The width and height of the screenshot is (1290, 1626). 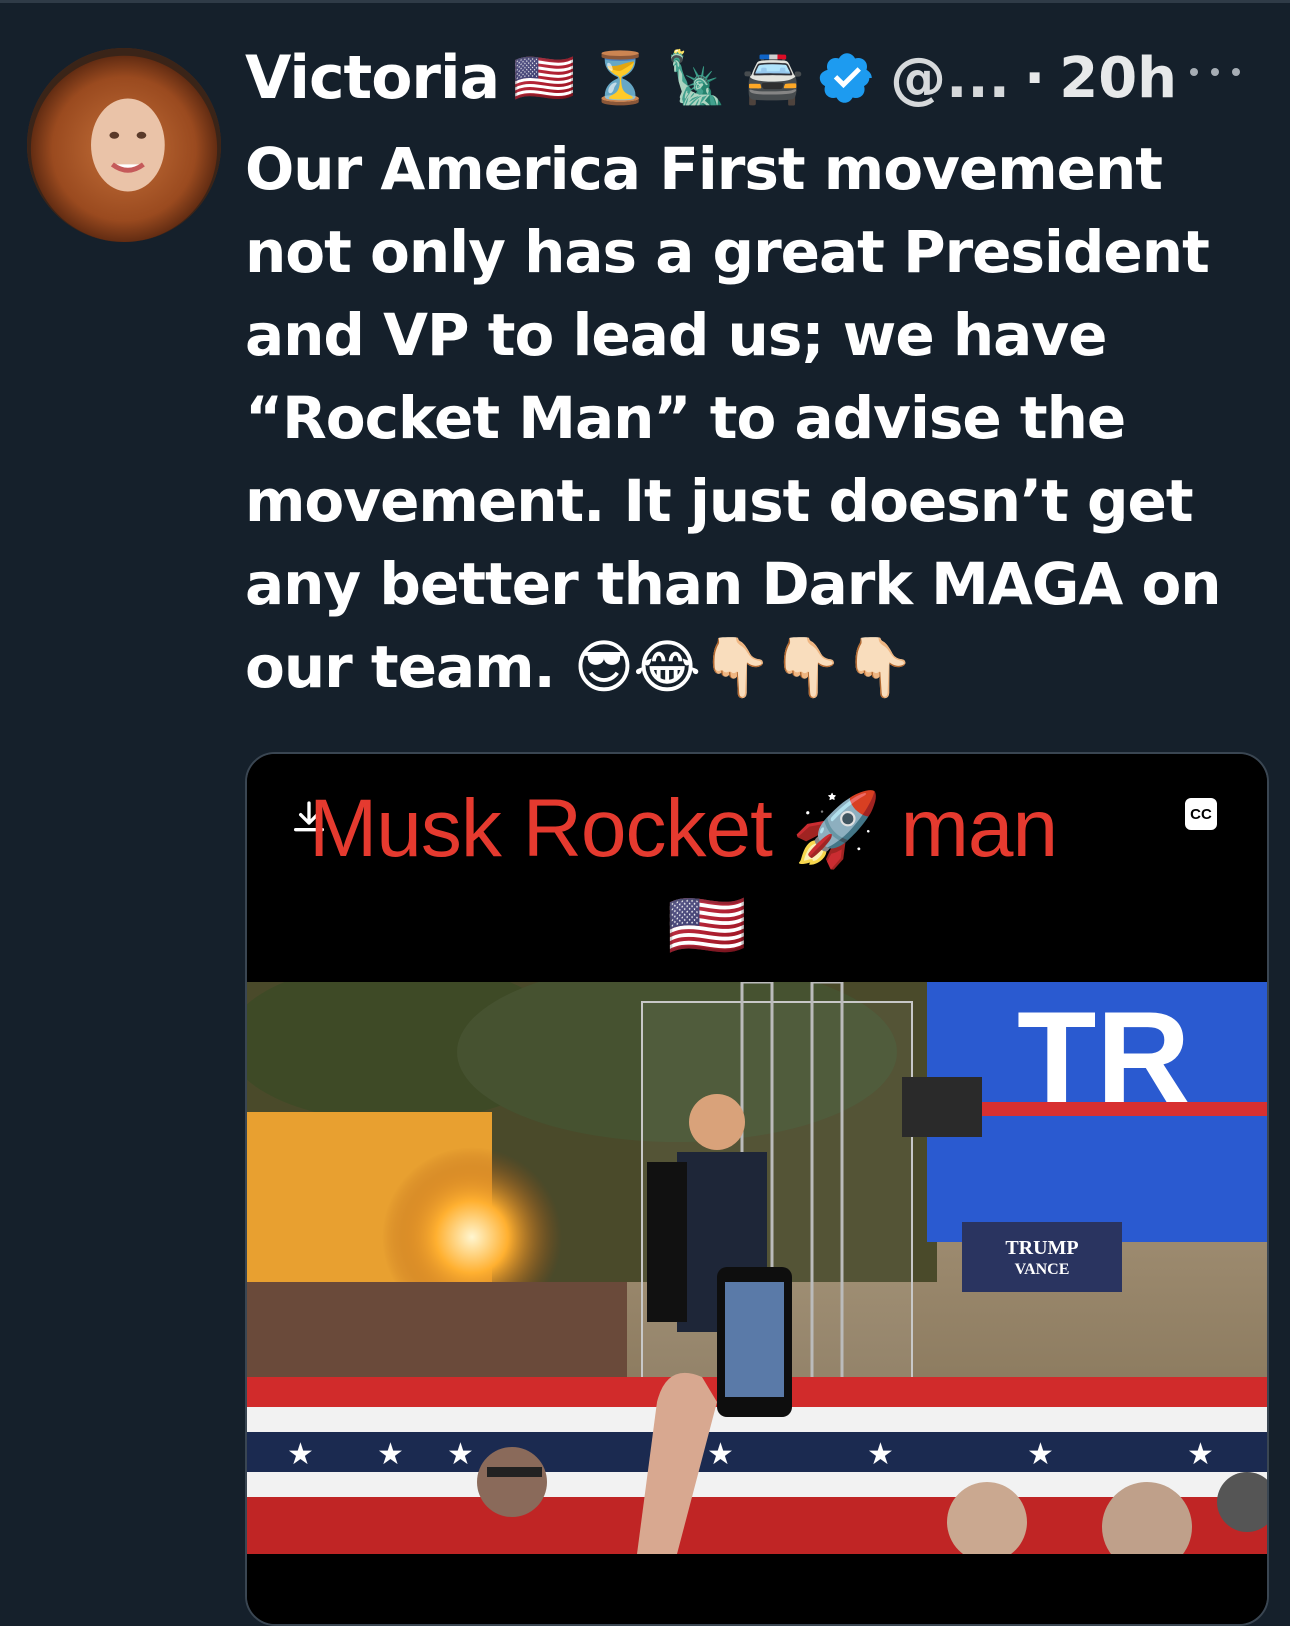 I want to click on video-title: Musk Rocket 🚀 man, so click(x=749, y=829).